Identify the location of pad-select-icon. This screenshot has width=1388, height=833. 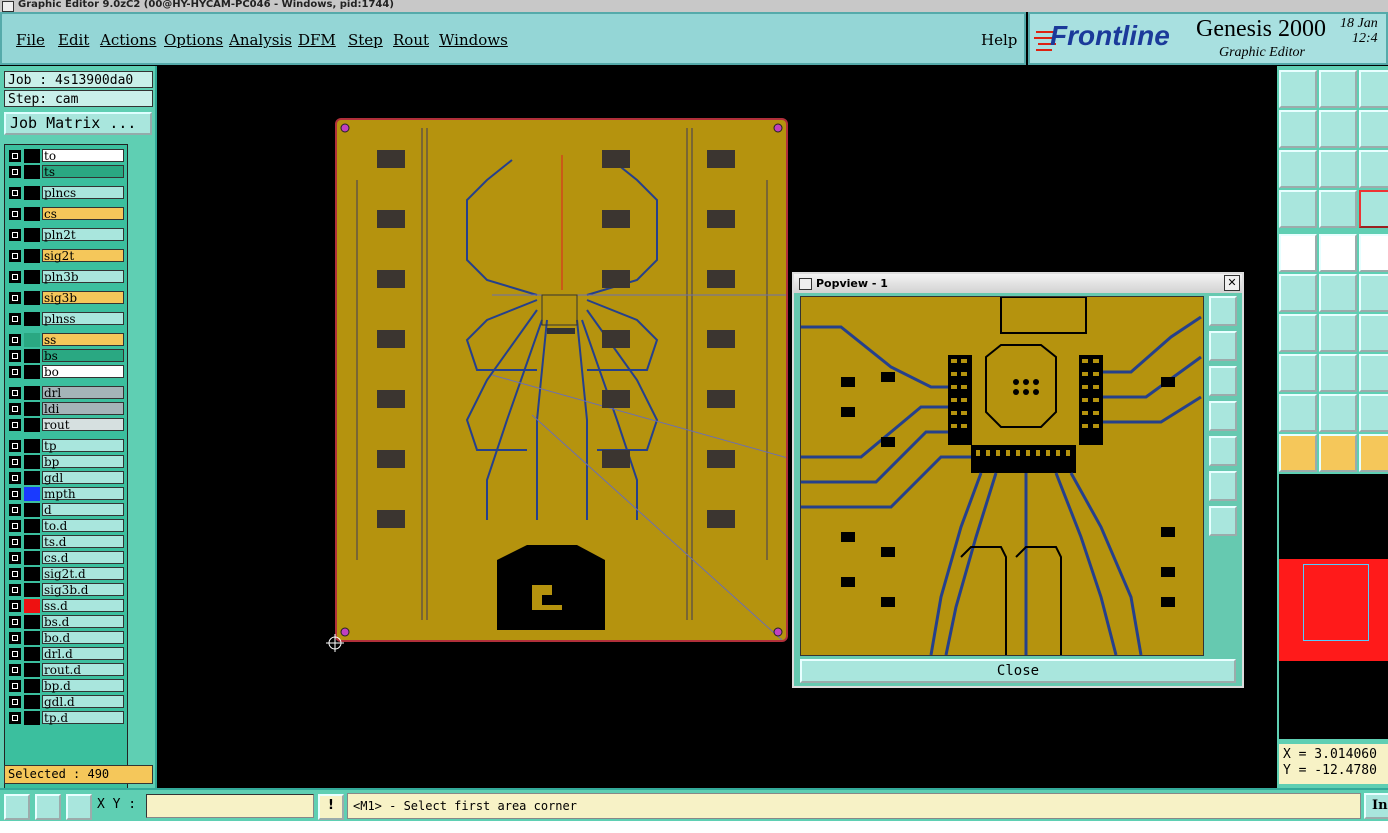
(1298, 253).